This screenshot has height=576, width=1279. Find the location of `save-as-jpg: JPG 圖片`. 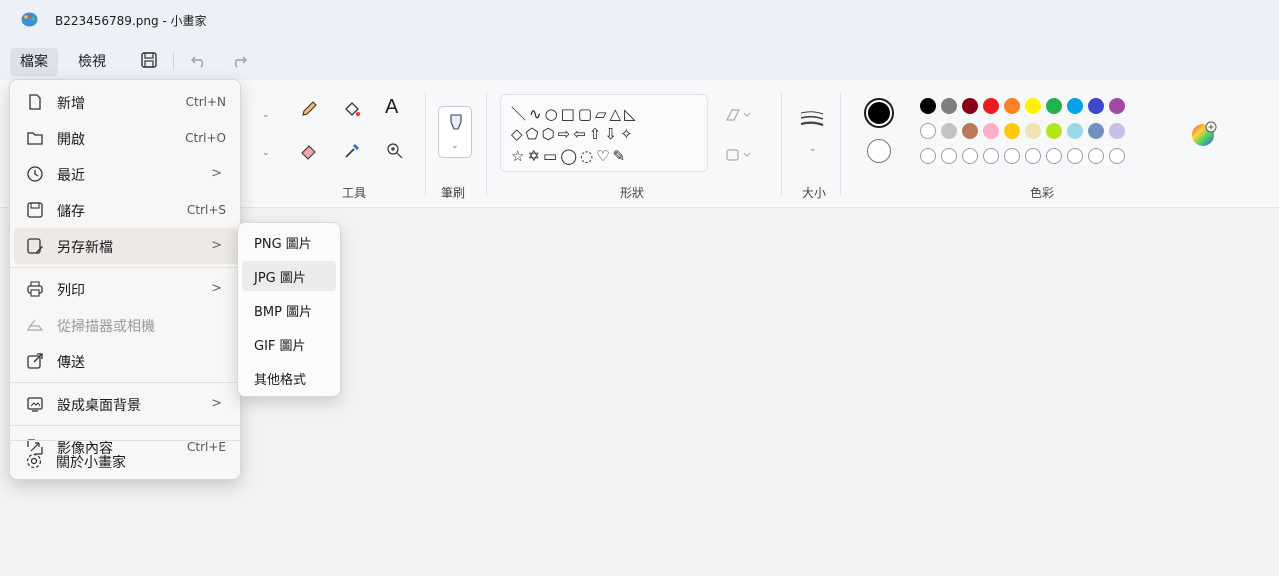

save-as-jpg: JPG 圖片 is located at coordinates (289, 276).